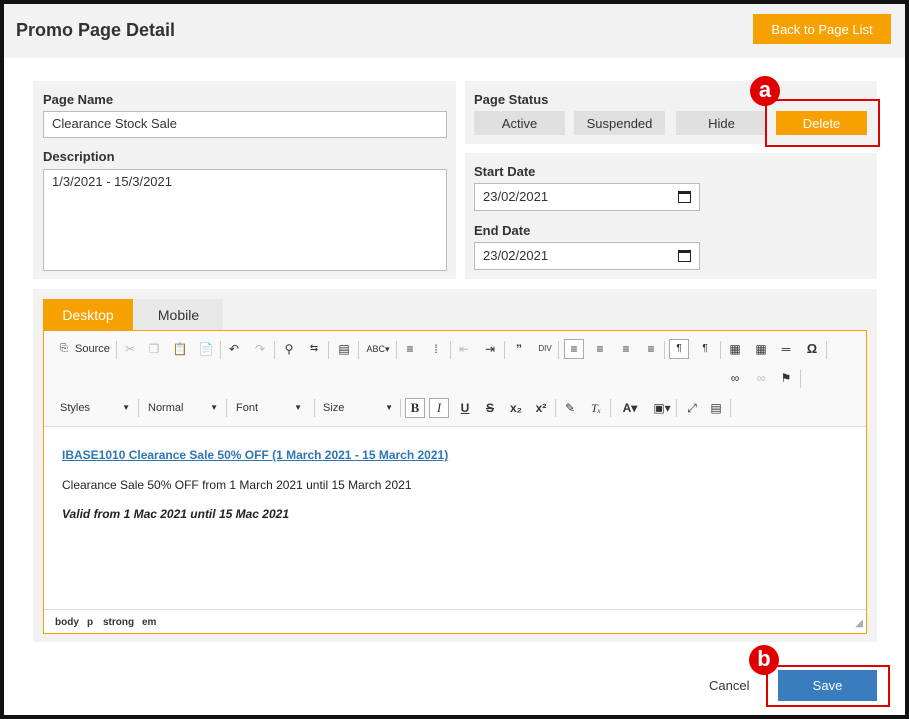  Describe the element at coordinates (692, 409) in the screenshot. I see `maximize-icon: ⤢` at that location.